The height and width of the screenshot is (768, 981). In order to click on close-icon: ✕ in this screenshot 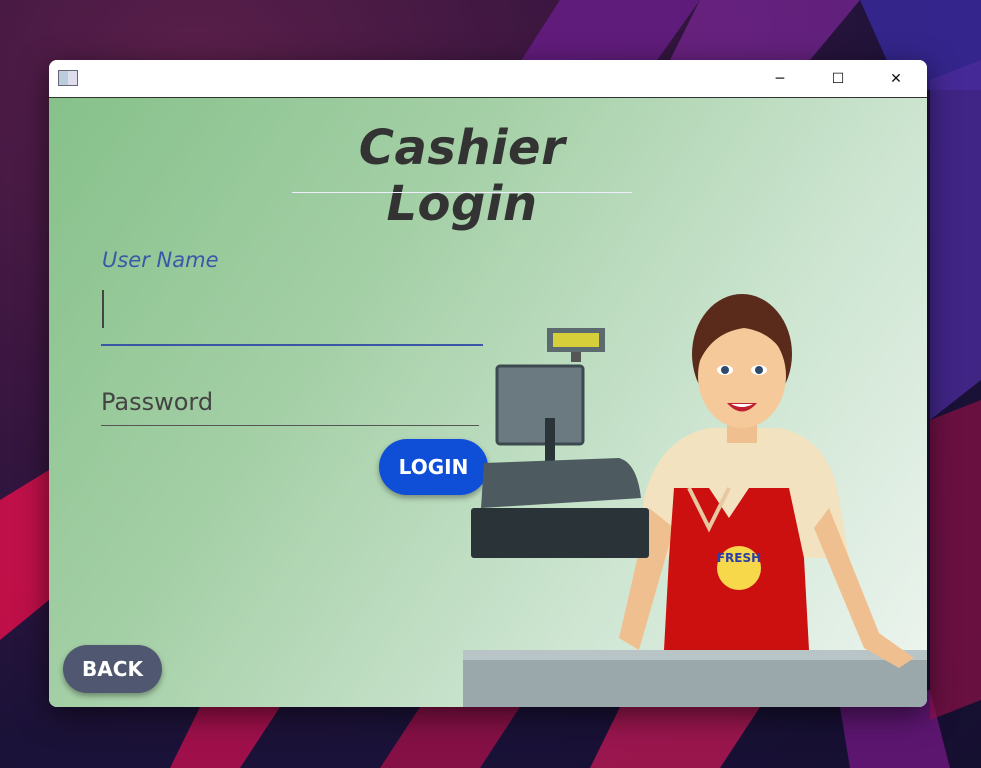, I will do `click(896, 78)`.